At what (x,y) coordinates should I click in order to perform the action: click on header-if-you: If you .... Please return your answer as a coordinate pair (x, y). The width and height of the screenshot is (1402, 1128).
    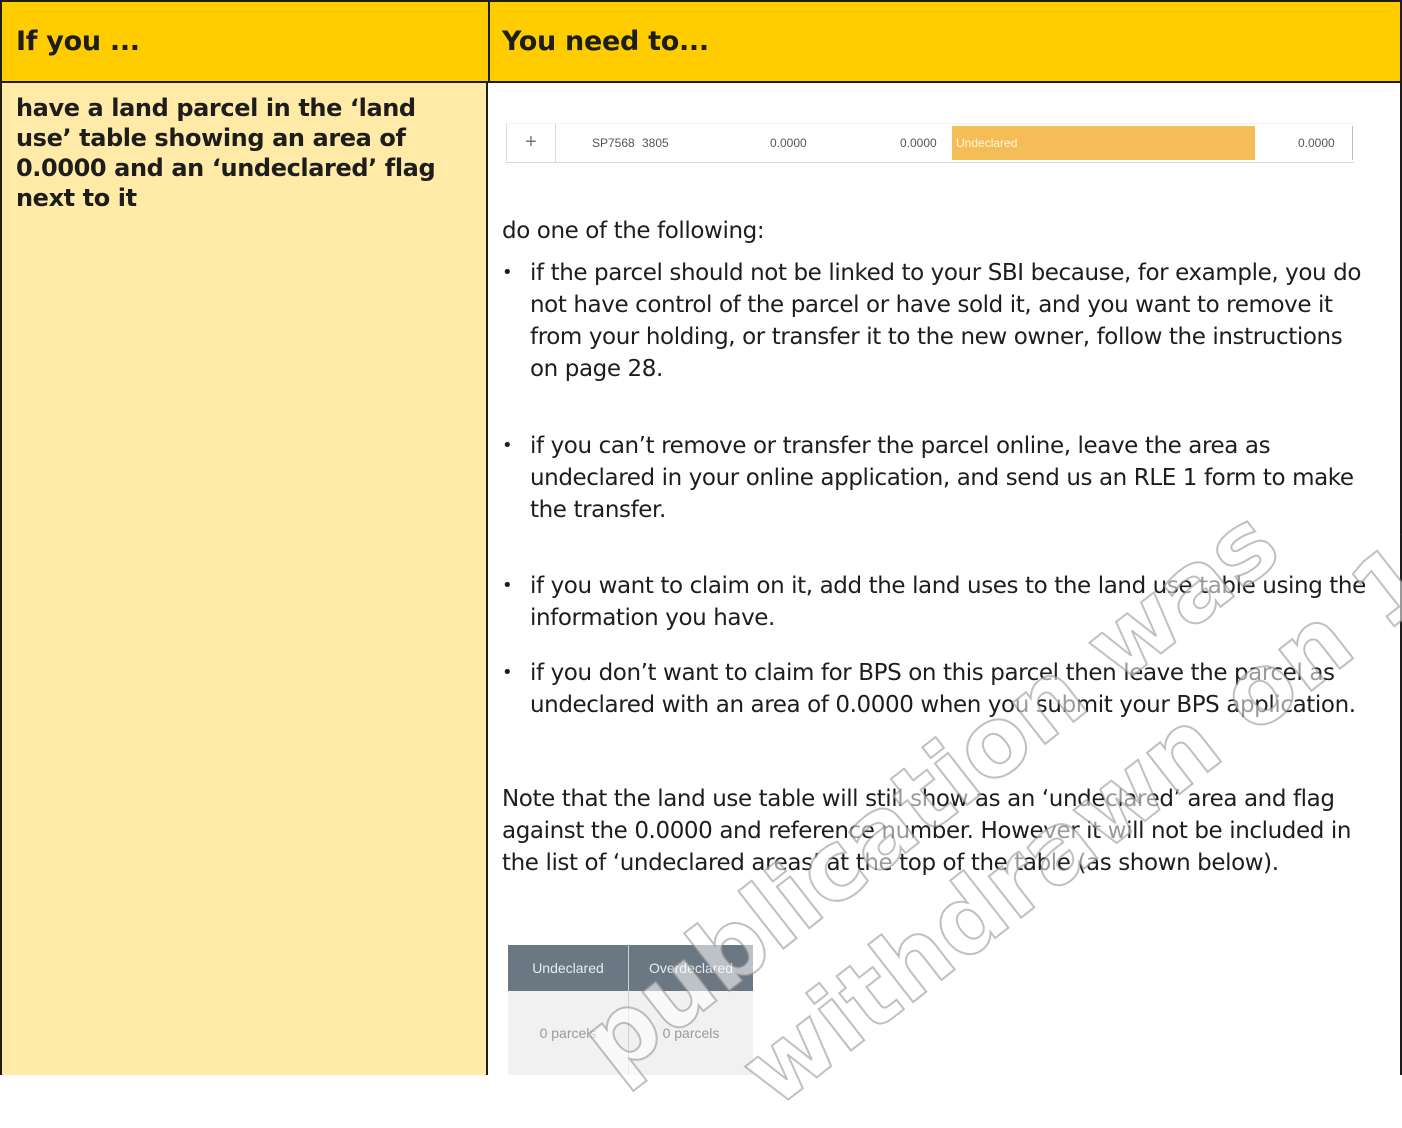
    Looking at the image, I should click on (78, 41).